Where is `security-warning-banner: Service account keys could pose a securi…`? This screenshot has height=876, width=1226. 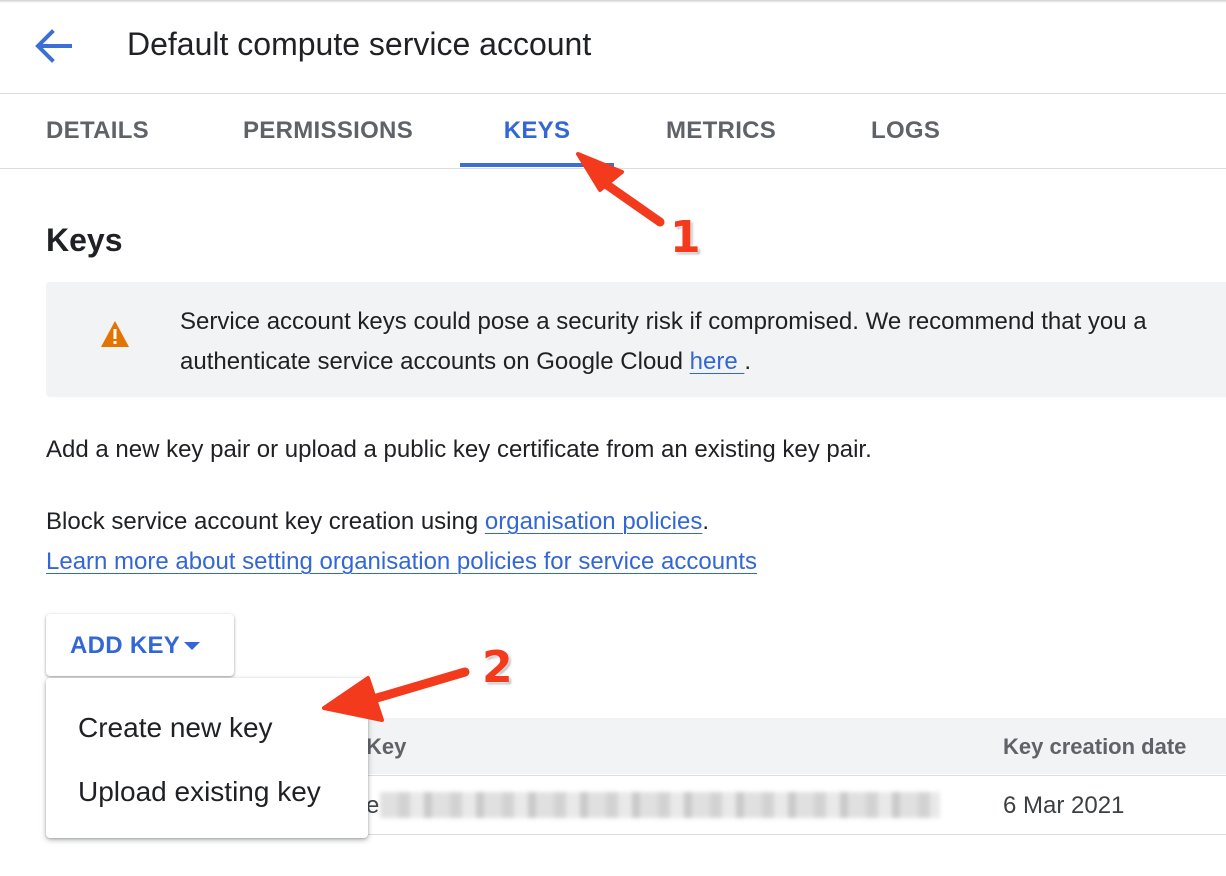
security-warning-banner: Service account keys could pose a securi… is located at coordinates (636, 339).